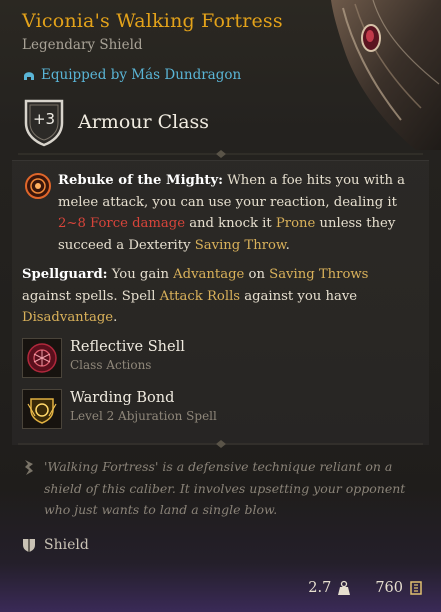 The width and height of the screenshot is (441, 612). I want to click on action-type: Level 2 Abjuration Spell, so click(143, 416).